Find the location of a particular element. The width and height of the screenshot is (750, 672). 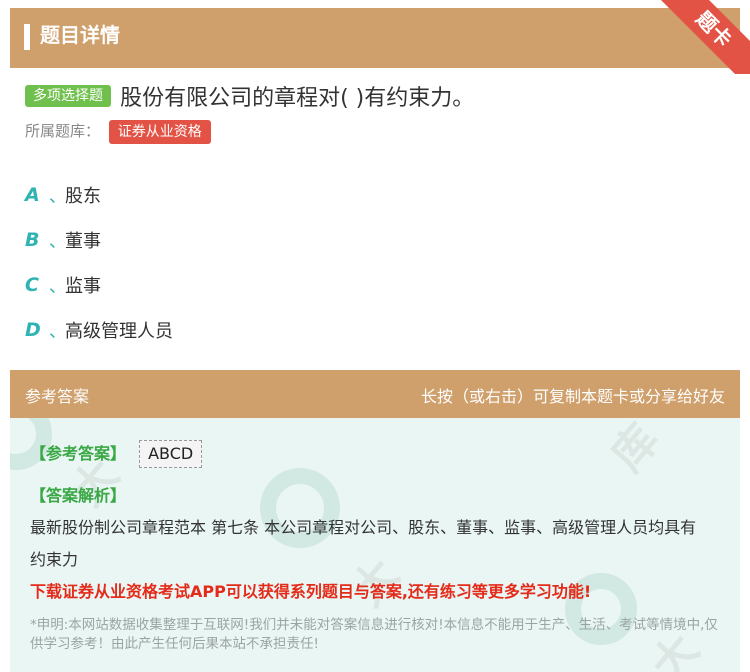

header-accent-bar is located at coordinates (27, 37).